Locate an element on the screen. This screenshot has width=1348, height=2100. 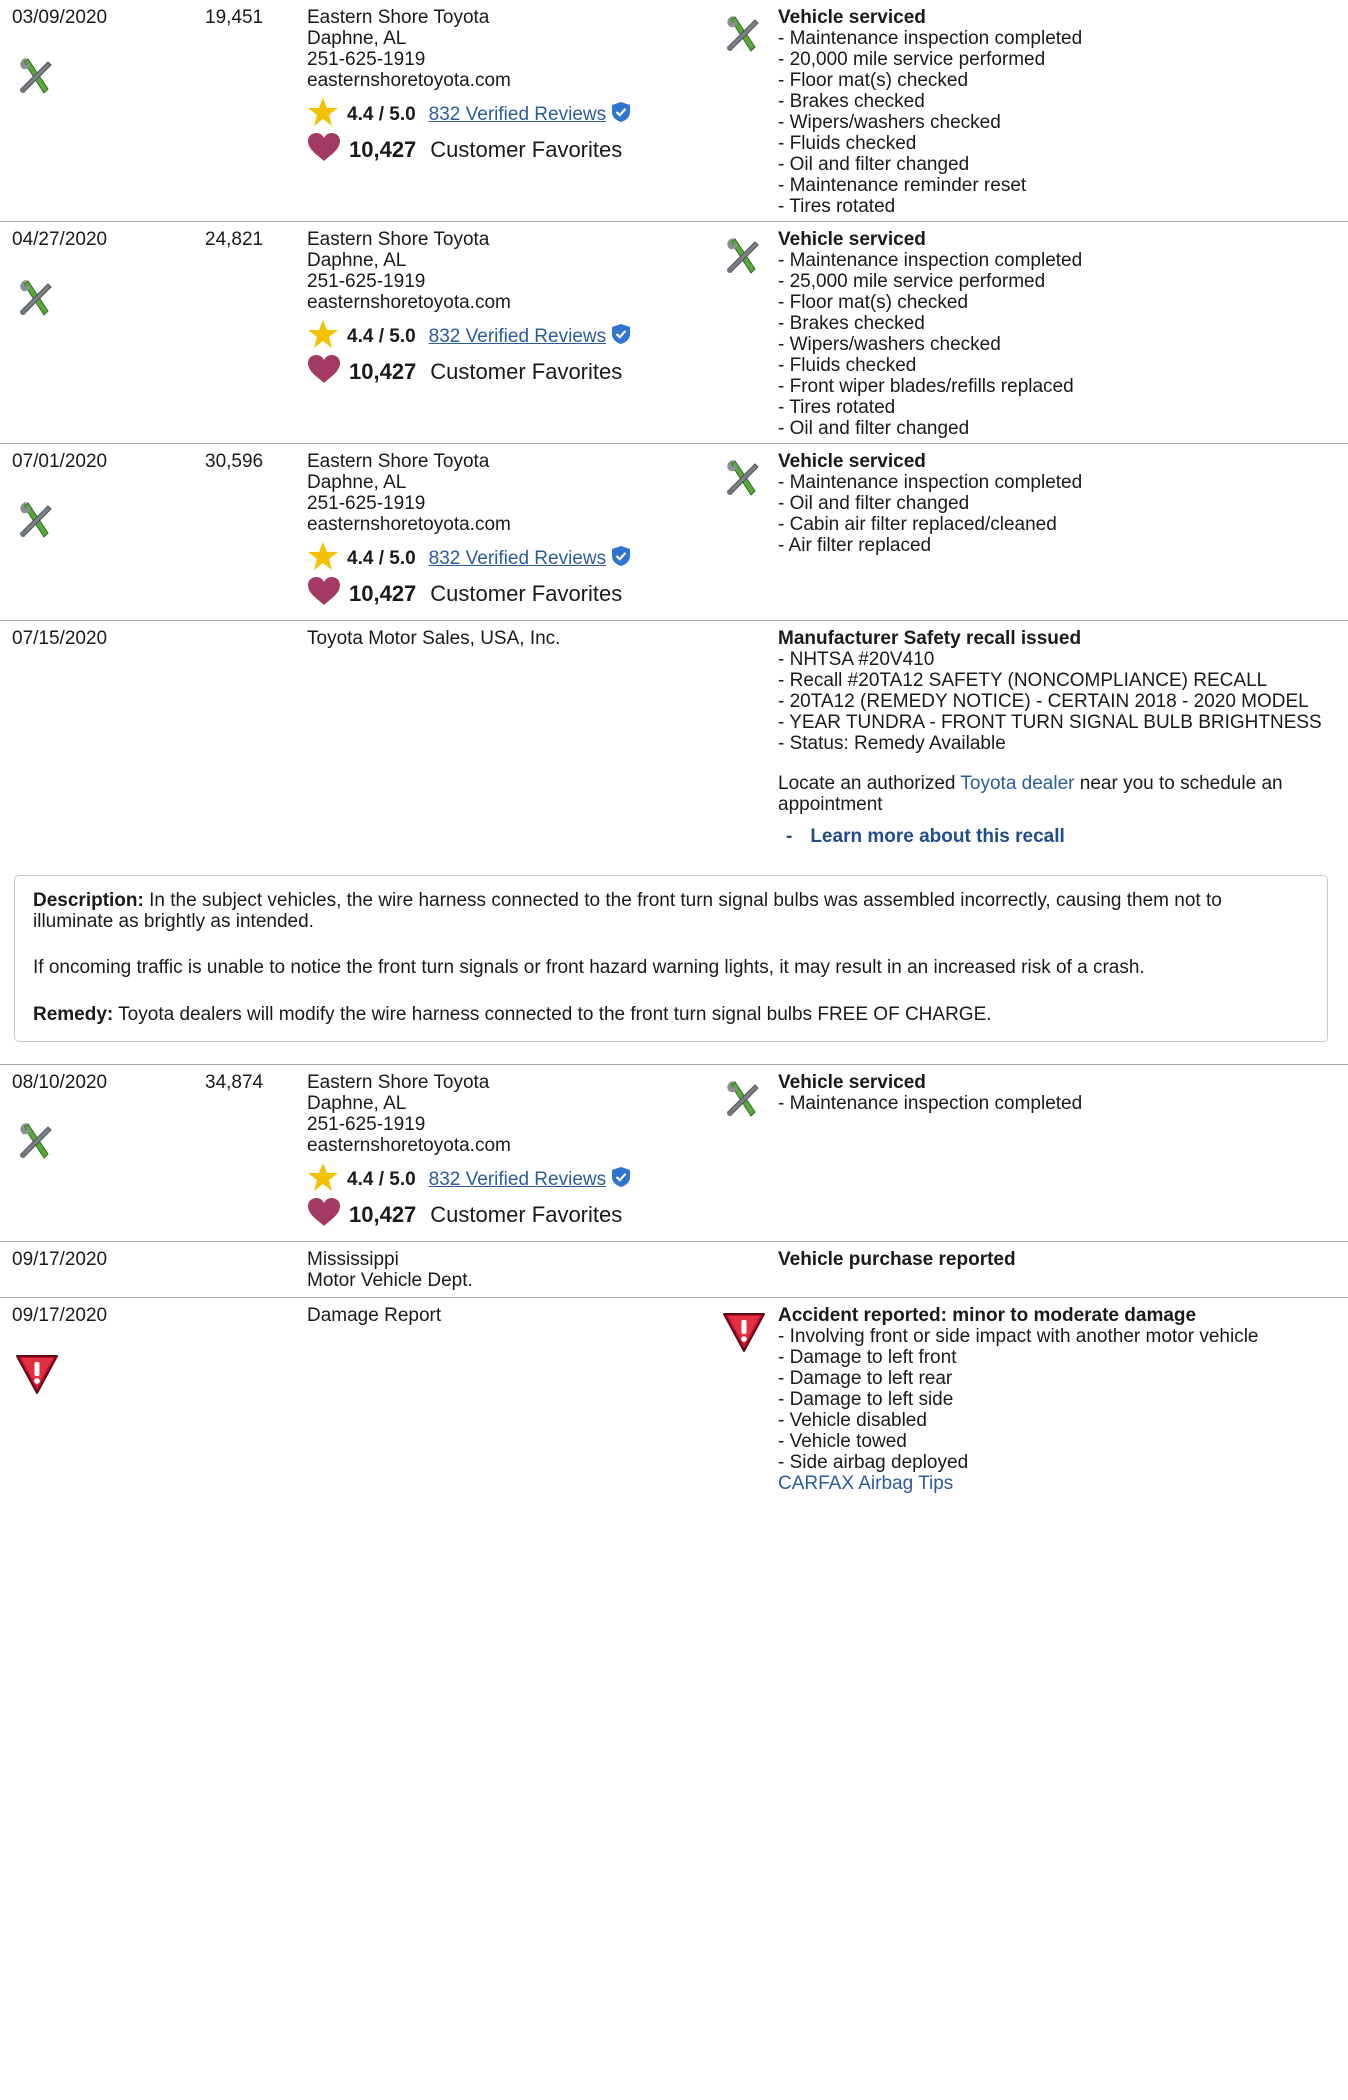
comment-line: - Damage to left front is located at coordinates (867, 1357).